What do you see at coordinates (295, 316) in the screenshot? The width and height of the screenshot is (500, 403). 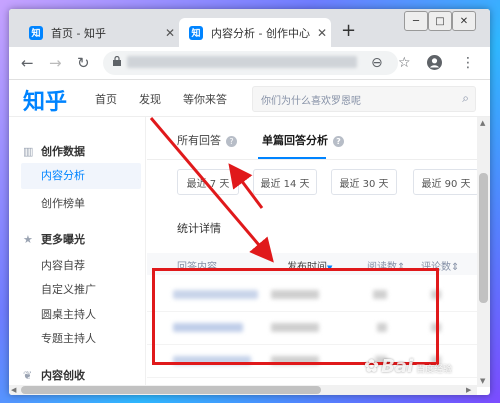 I see `annotation-highlight-box` at bounding box center [295, 316].